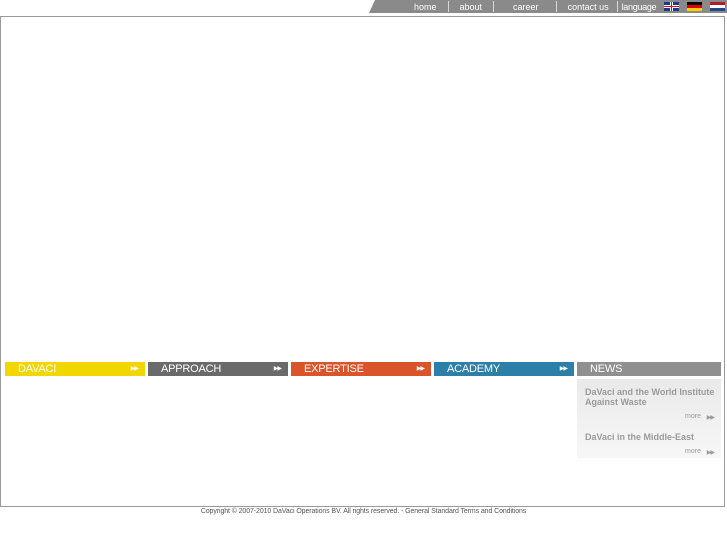 This screenshot has width=727, height=545. I want to click on section-academy: ACADEMY ▶▶, so click(504, 369).